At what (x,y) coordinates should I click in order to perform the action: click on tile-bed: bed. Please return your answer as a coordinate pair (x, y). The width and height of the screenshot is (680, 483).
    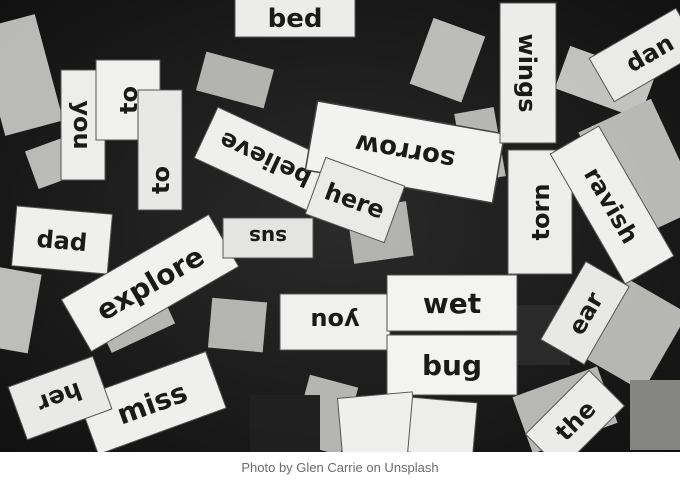
    Looking at the image, I should click on (295, 19).